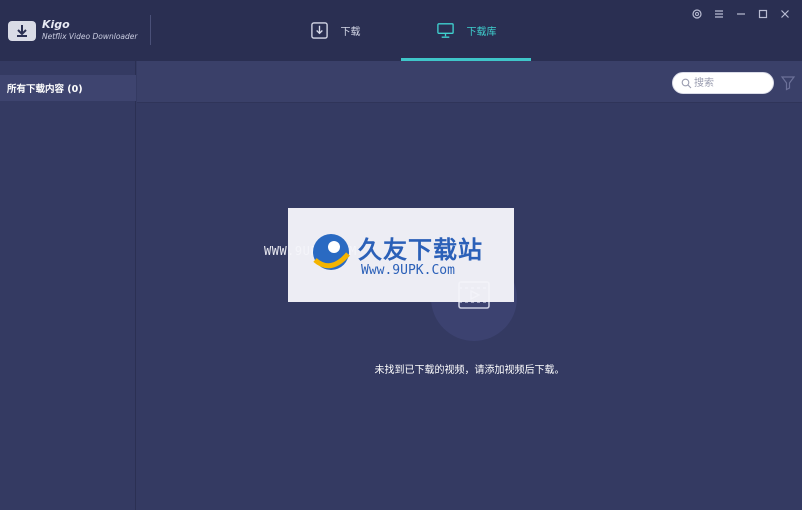 The width and height of the screenshot is (802, 510). What do you see at coordinates (686, 83) in the screenshot?
I see `search-icon` at bounding box center [686, 83].